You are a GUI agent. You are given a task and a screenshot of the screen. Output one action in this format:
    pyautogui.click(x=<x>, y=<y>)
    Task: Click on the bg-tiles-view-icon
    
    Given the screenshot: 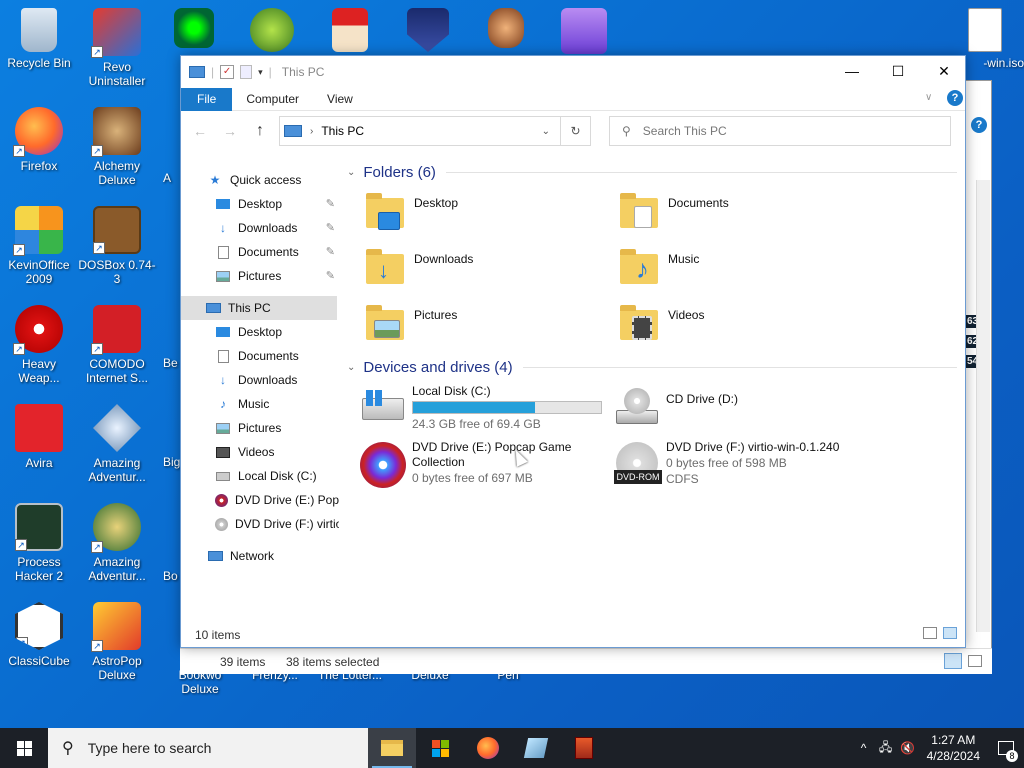 What is the action you would take?
    pyautogui.click(x=975, y=661)
    